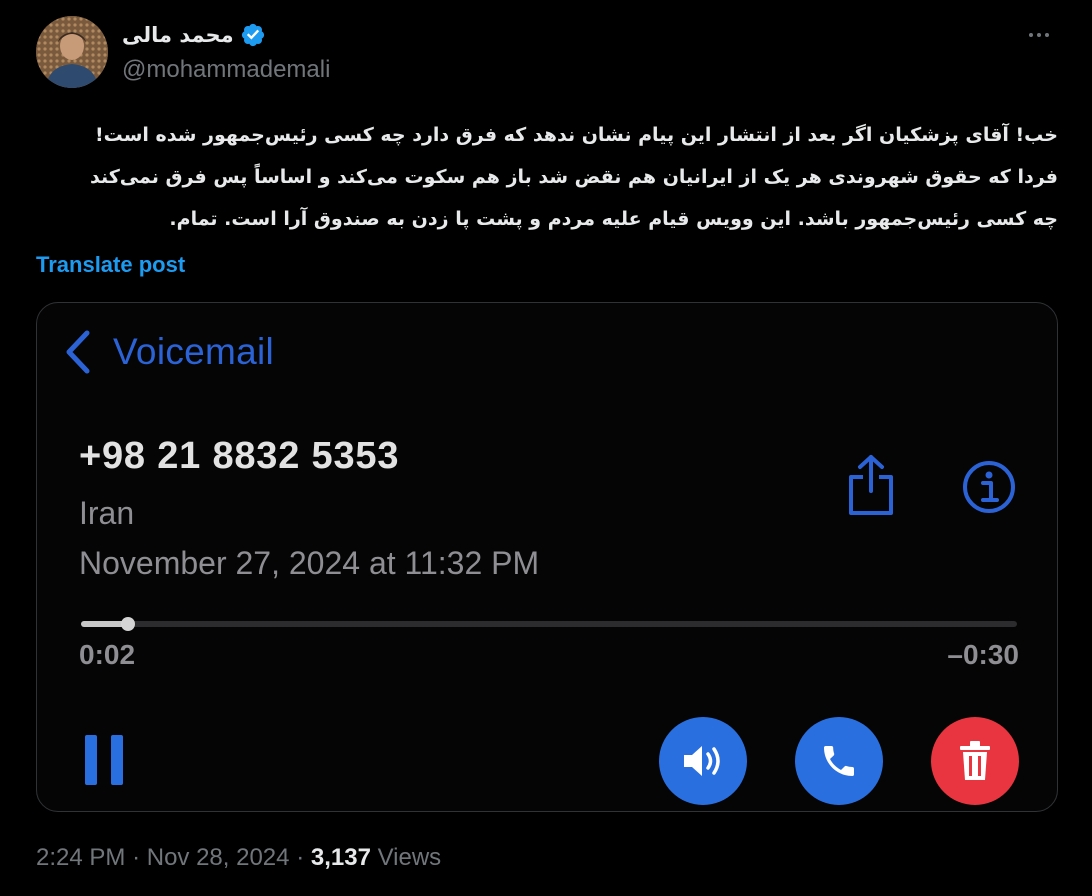 Image resolution: width=1092 pixels, height=896 pixels. Describe the element at coordinates (239, 456) in the screenshot. I see `voicemail-phone-number: +98 21 8832 5353` at that location.